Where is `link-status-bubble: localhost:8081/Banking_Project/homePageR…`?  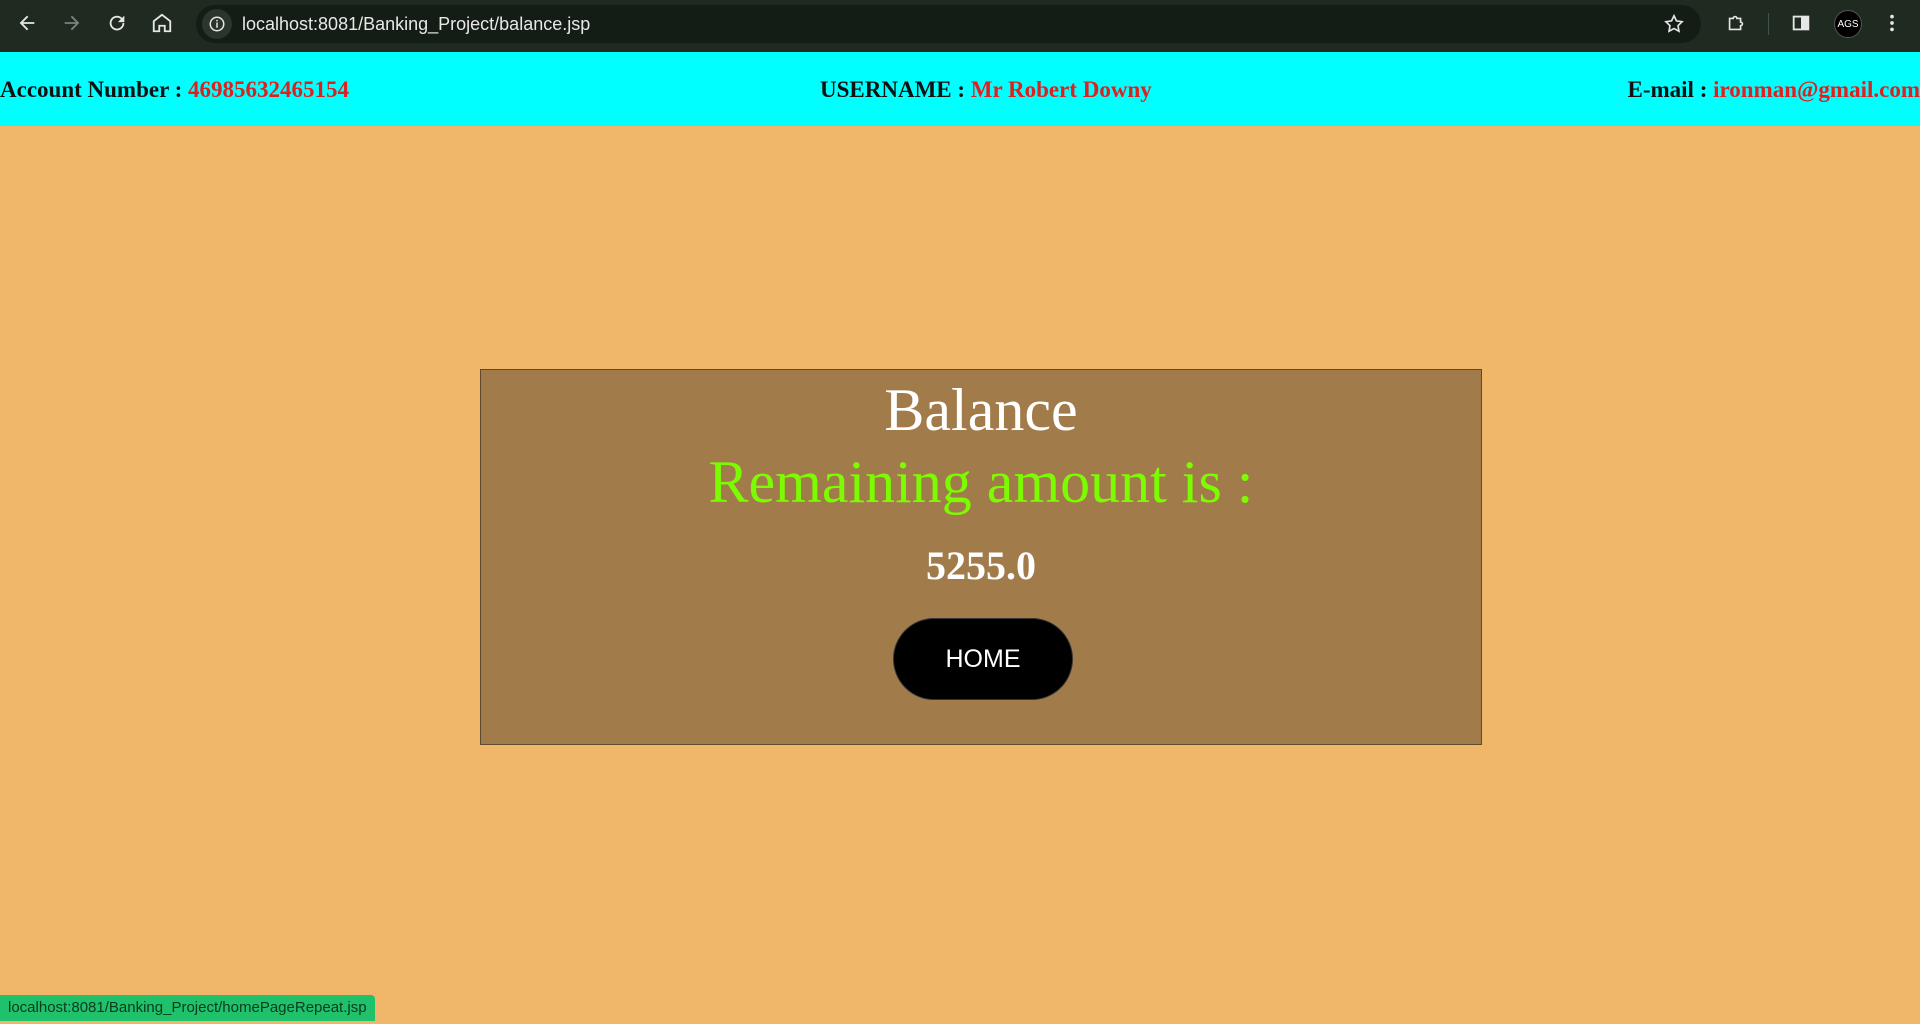
link-status-bubble: localhost:8081/Banking_Project/homePageR… is located at coordinates (187, 1008).